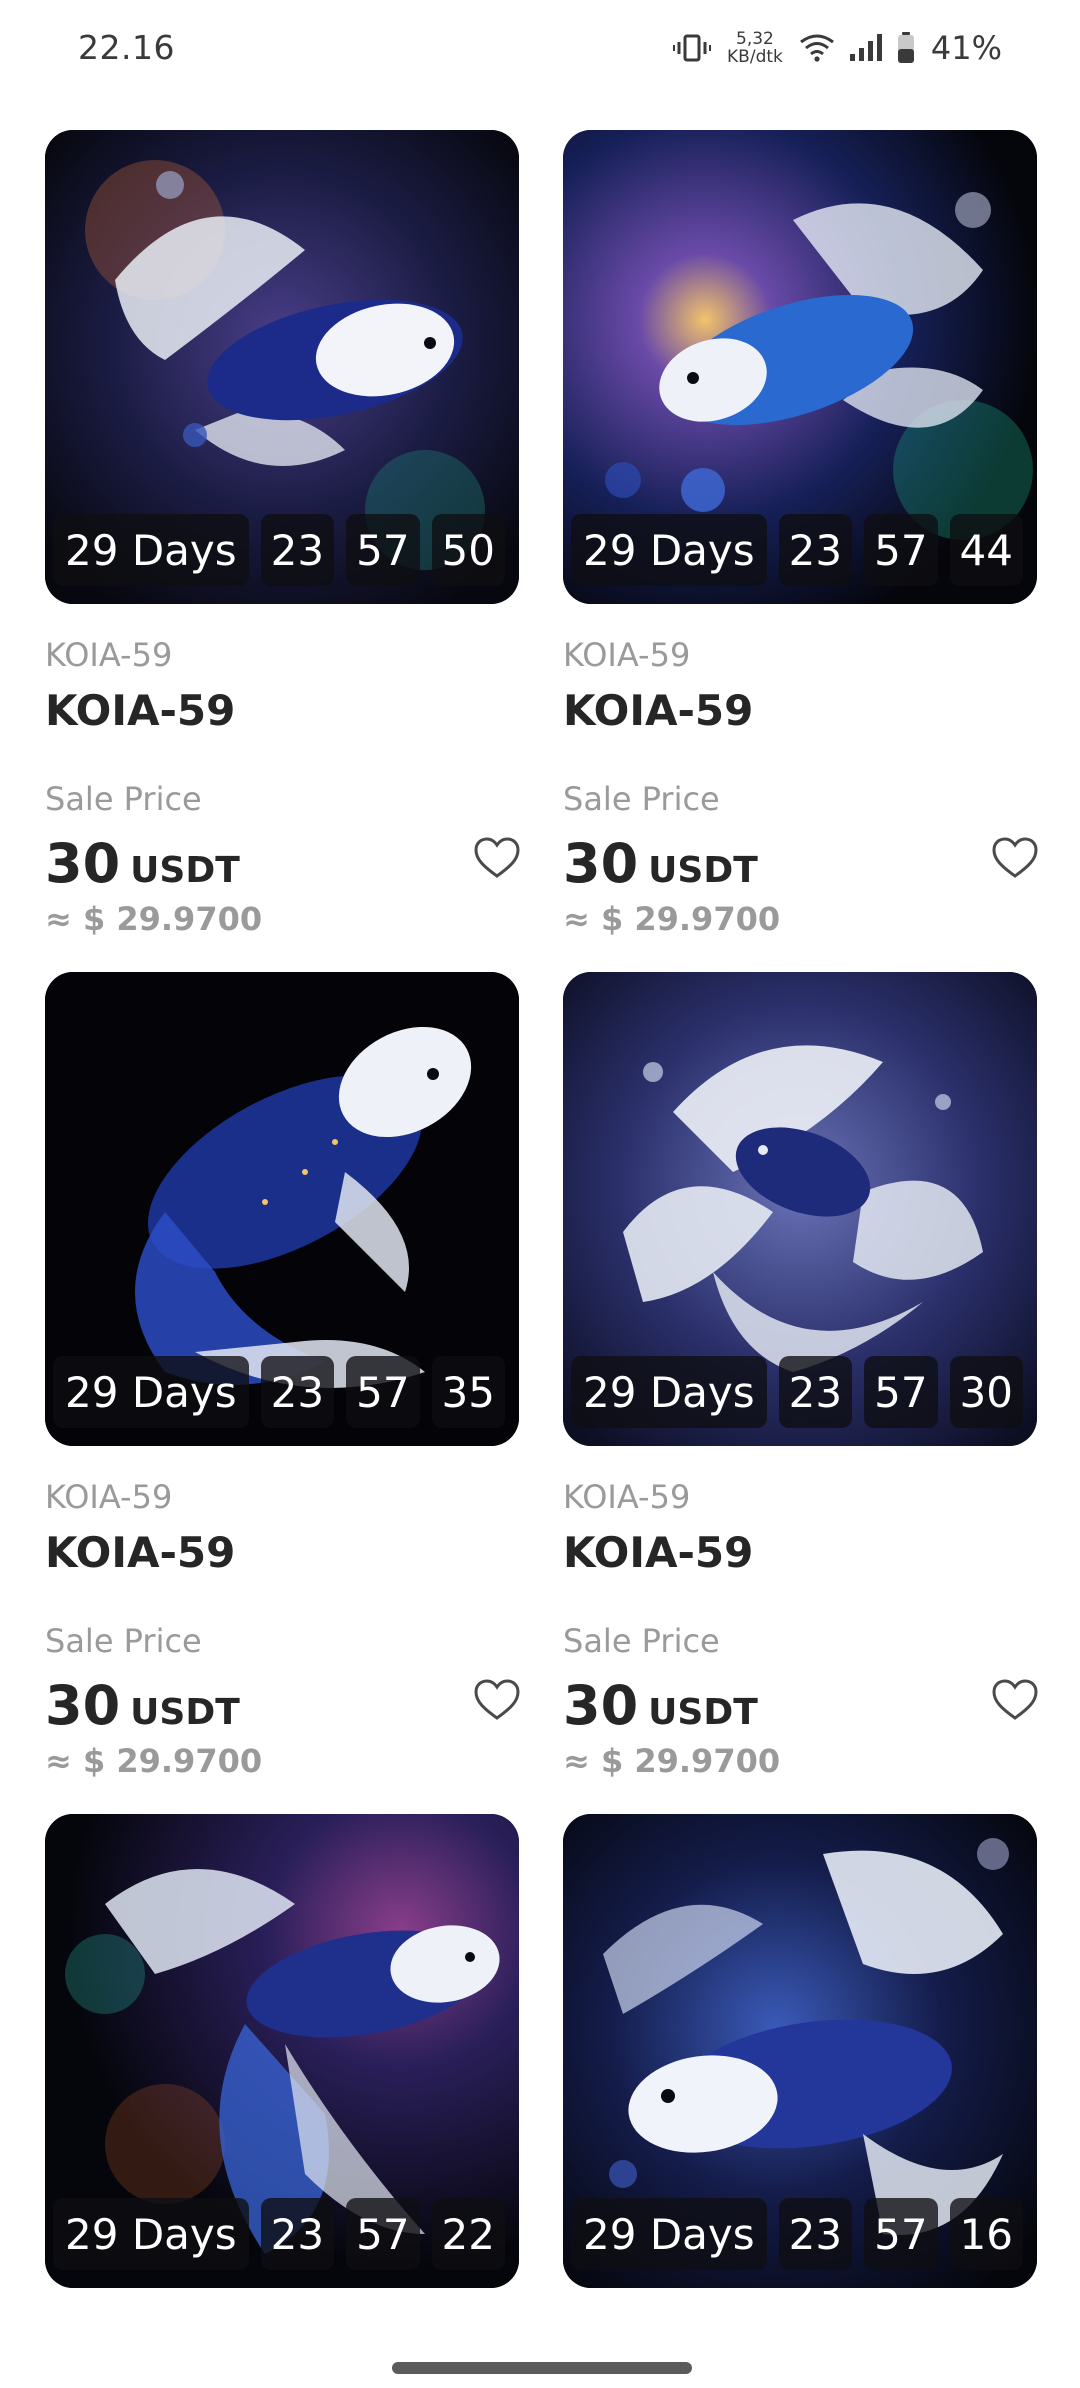 Image resolution: width=1080 pixels, height=2388 pixels. I want to click on network-speed-value: 5,32, so click(755, 39).